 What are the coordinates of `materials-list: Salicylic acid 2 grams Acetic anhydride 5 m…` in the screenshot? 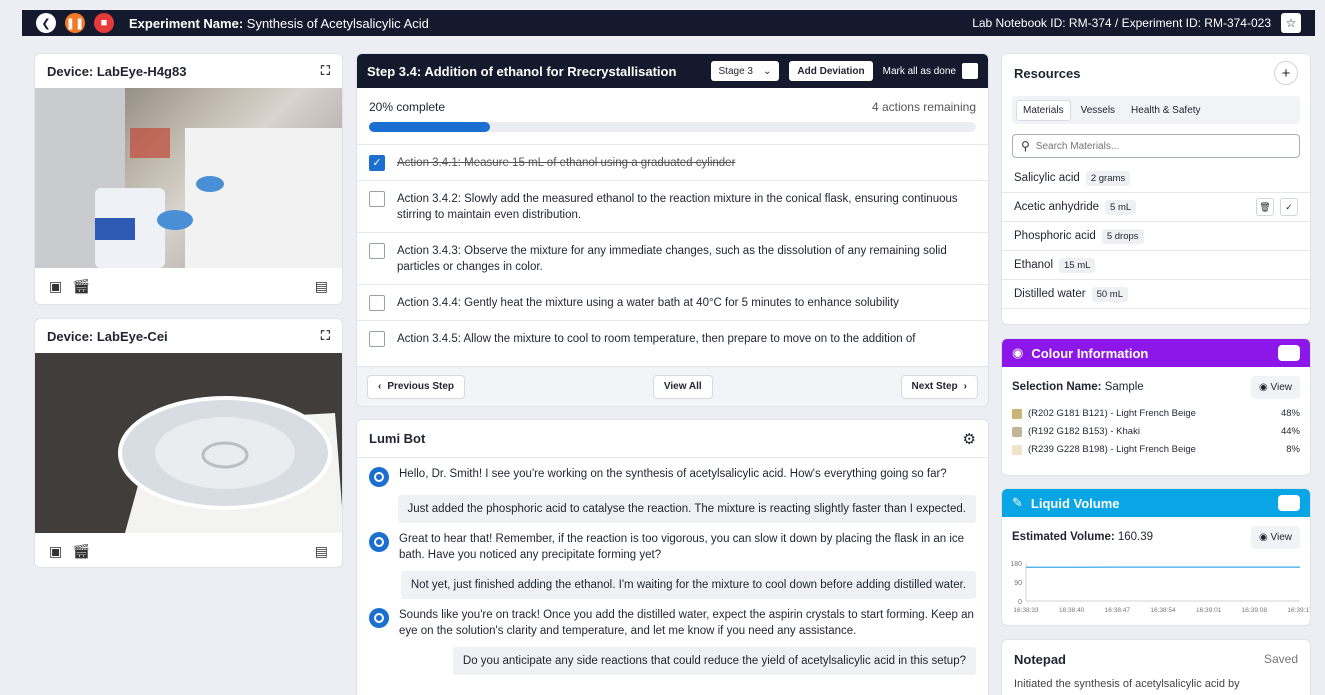 It's located at (1156, 236).